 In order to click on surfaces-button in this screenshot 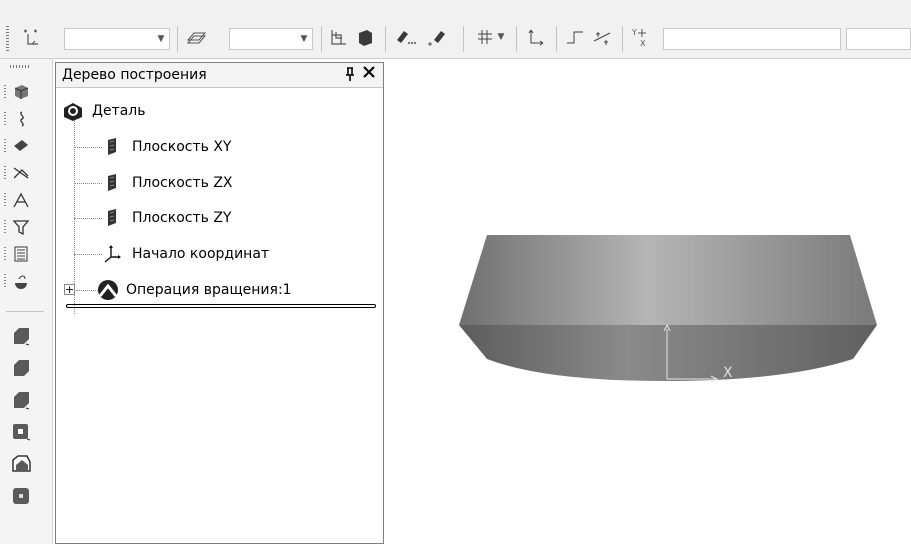, I will do `click(18, 146)`.